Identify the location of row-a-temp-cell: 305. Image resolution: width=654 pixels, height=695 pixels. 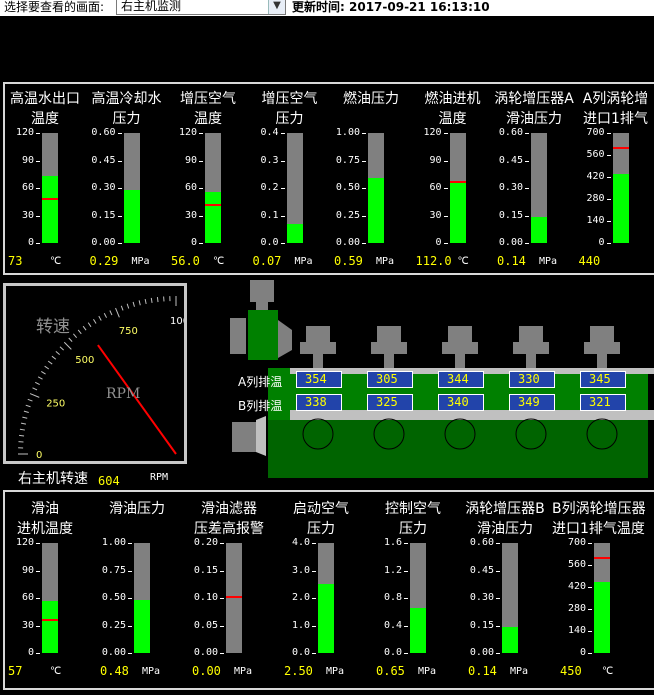
(390, 379).